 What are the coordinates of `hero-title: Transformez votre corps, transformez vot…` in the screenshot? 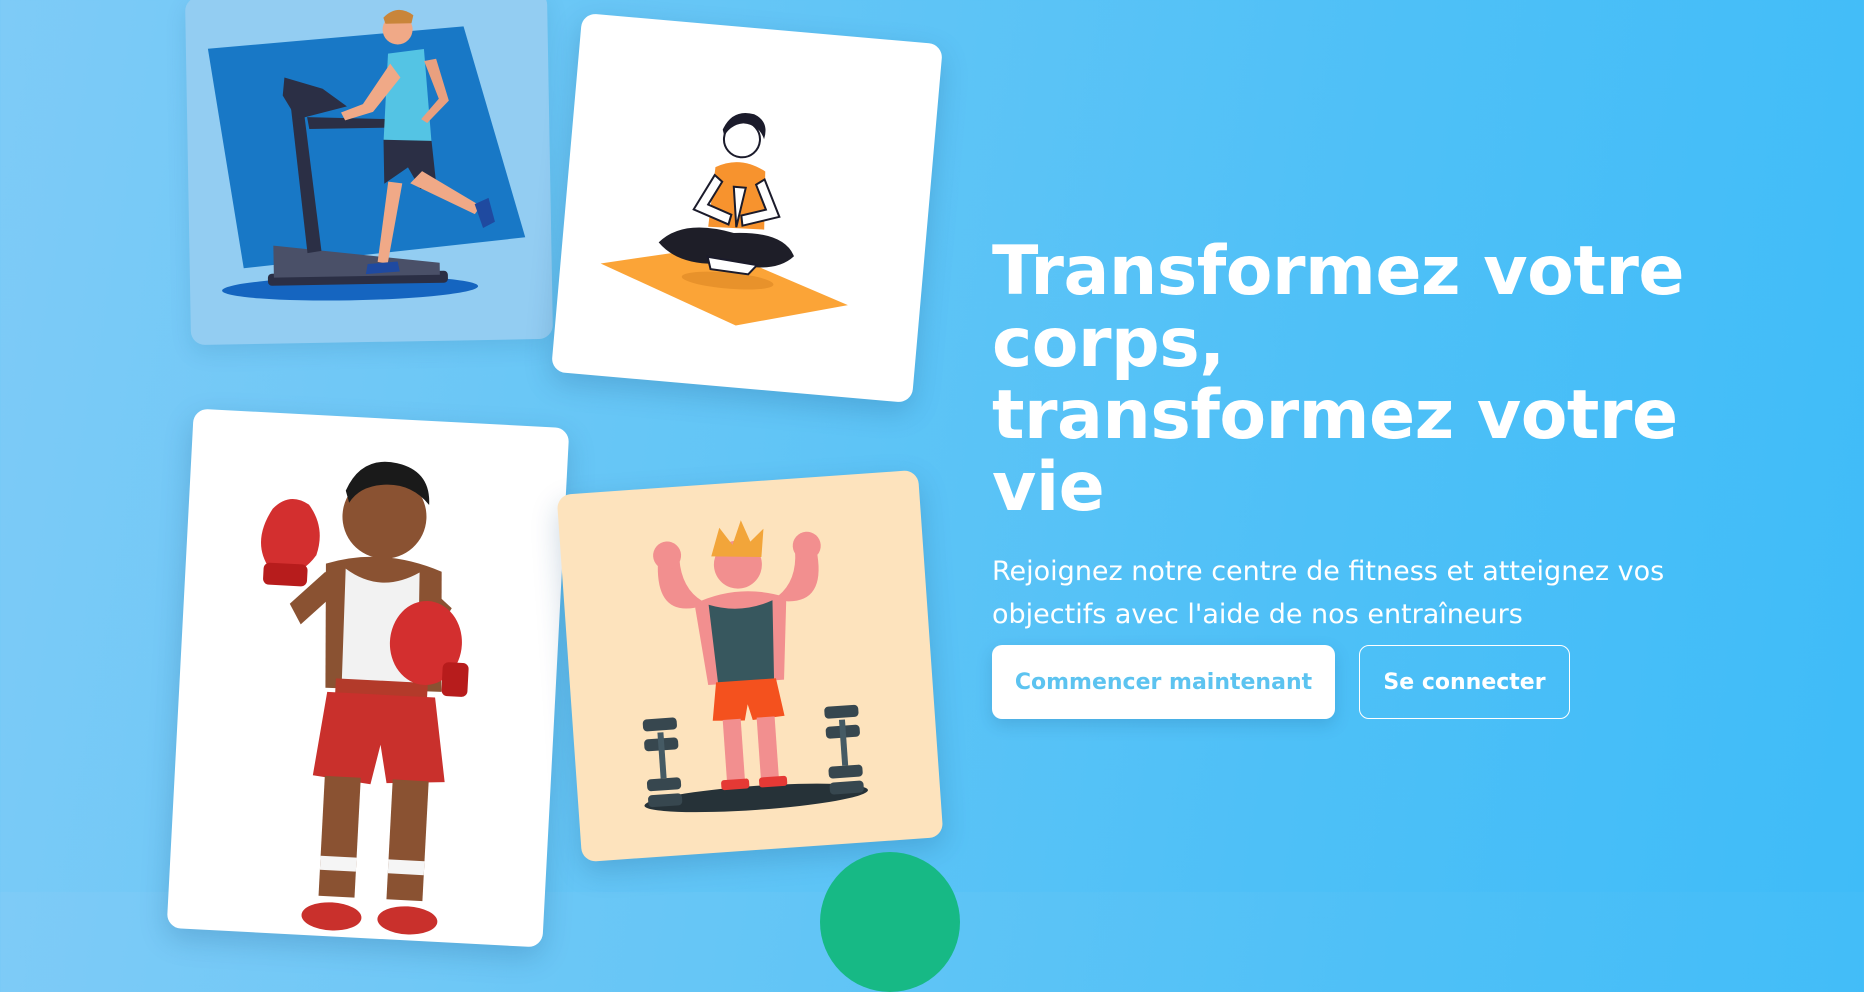 It's located at (1338, 379).